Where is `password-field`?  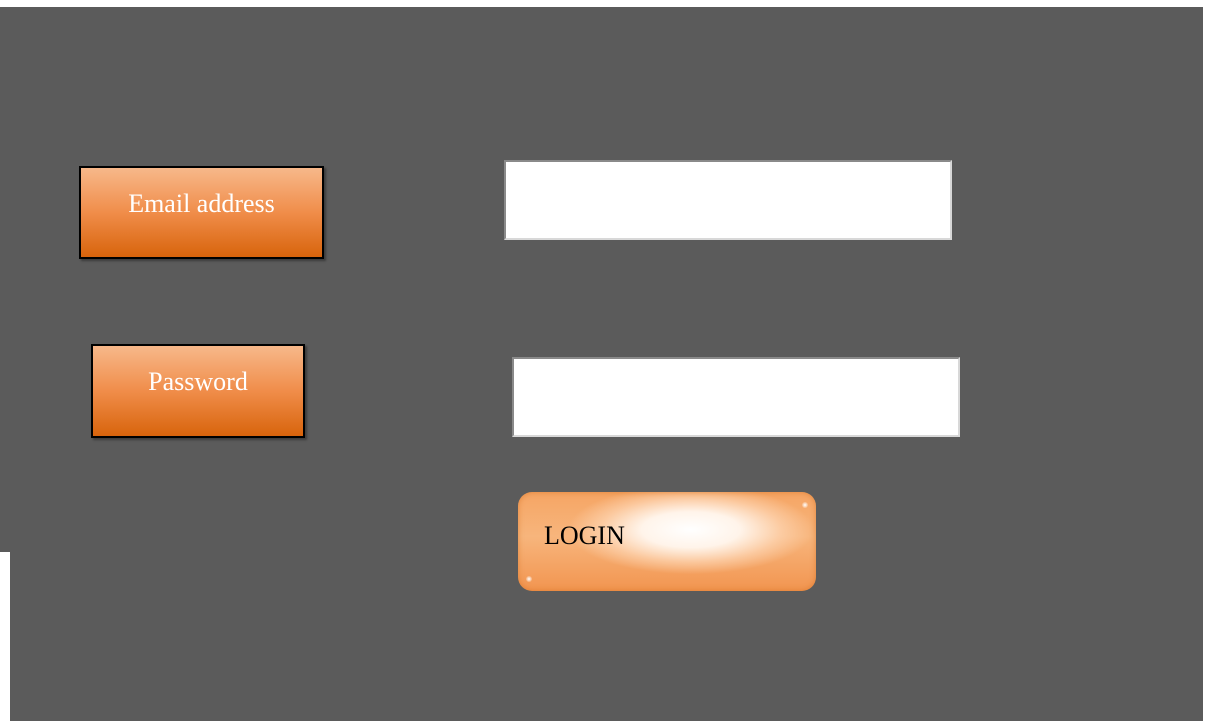
password-field is located at coordinates (736, 397).